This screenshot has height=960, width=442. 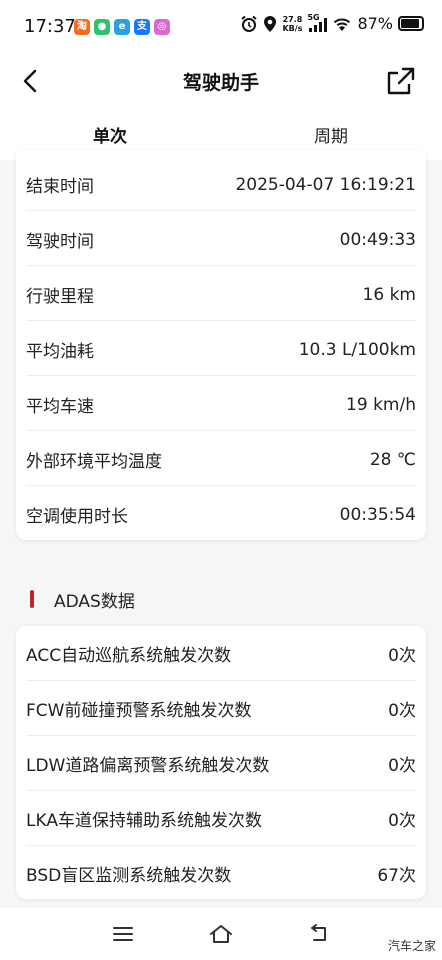 I want to click on detail-value: 00:35:54, so click(x=377, y=514).